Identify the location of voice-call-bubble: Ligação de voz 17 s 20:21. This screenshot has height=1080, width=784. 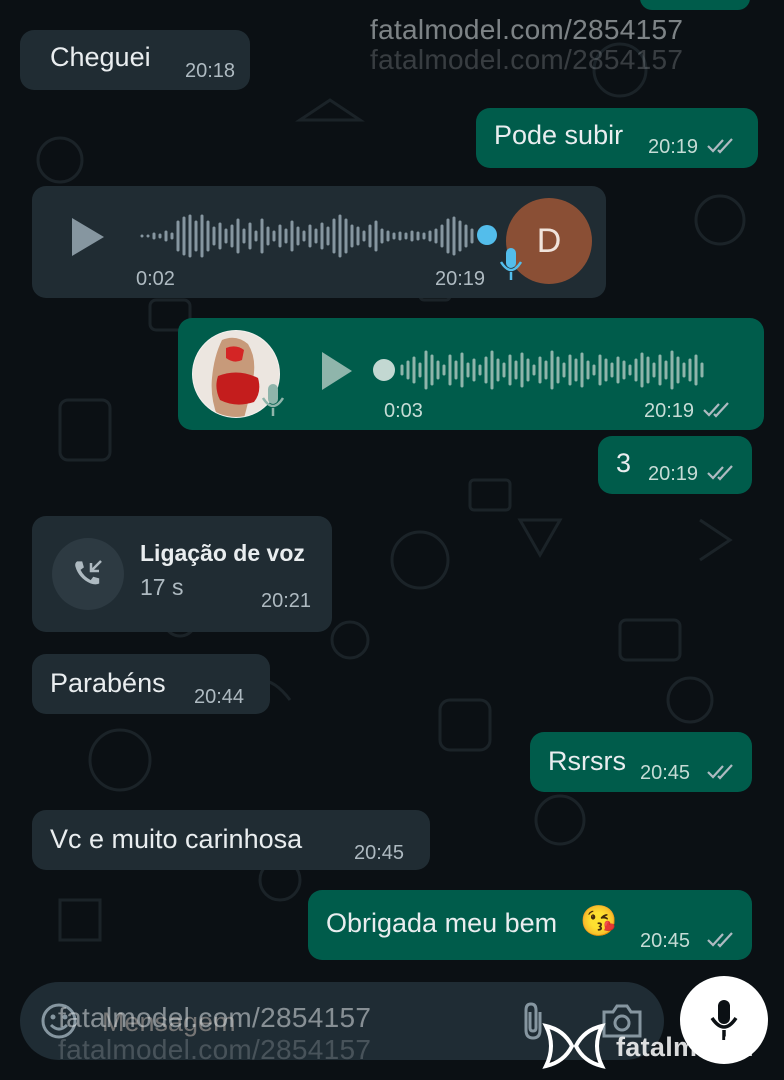
(182, 574).